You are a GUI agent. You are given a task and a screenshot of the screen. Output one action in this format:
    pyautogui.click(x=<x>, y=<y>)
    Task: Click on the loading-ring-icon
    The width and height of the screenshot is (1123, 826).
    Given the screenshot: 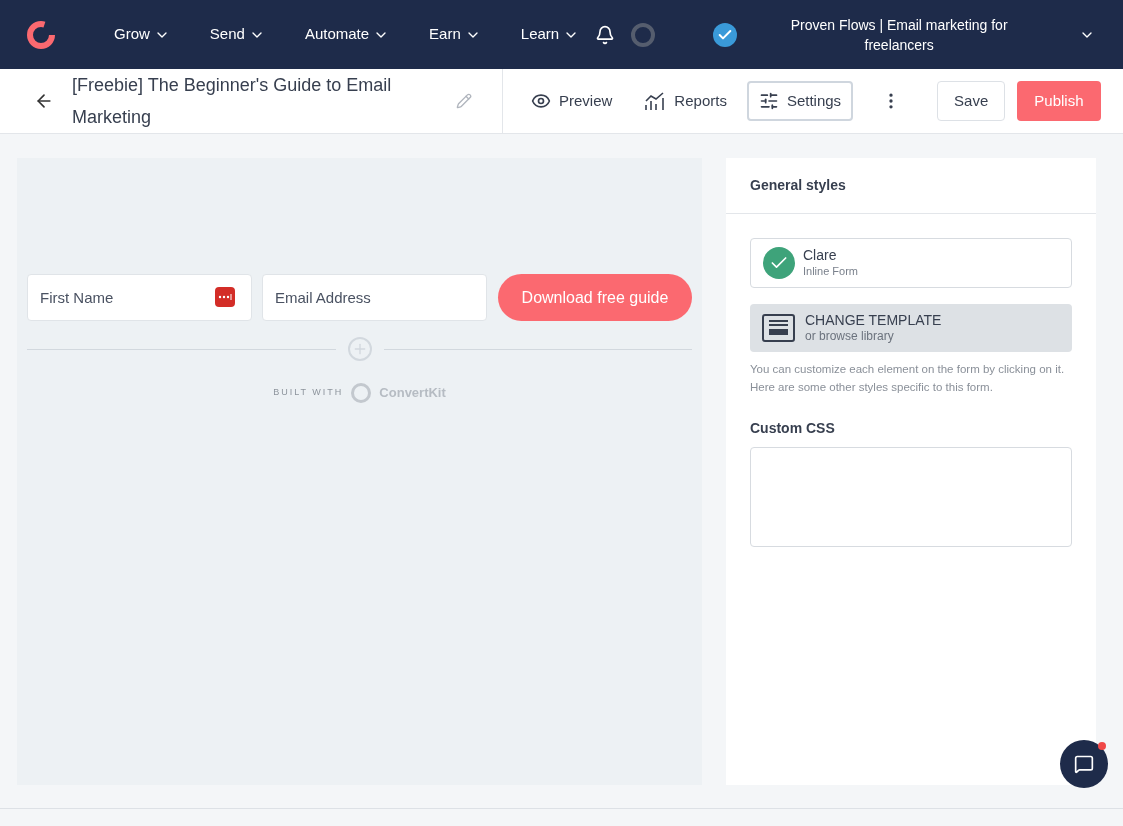 What is the action you would take?
    pyautogui.click(x=643, y=34)
    